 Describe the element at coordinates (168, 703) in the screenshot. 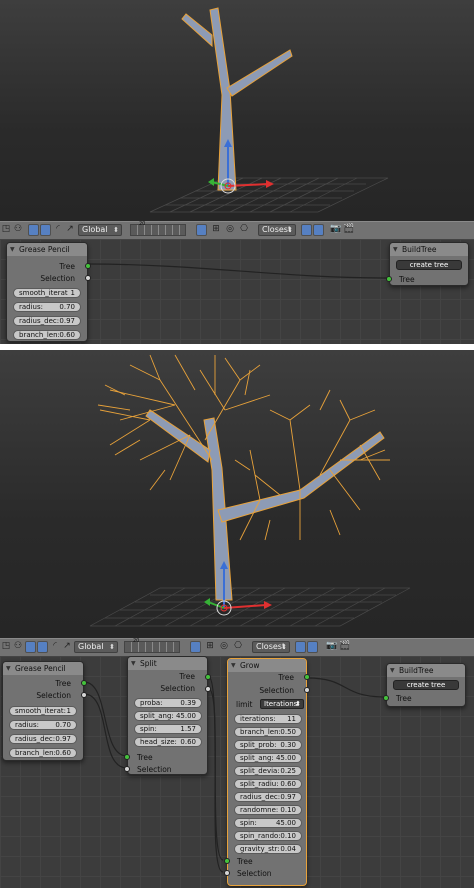

I see `proba-field: proba: 0.39` at that location.